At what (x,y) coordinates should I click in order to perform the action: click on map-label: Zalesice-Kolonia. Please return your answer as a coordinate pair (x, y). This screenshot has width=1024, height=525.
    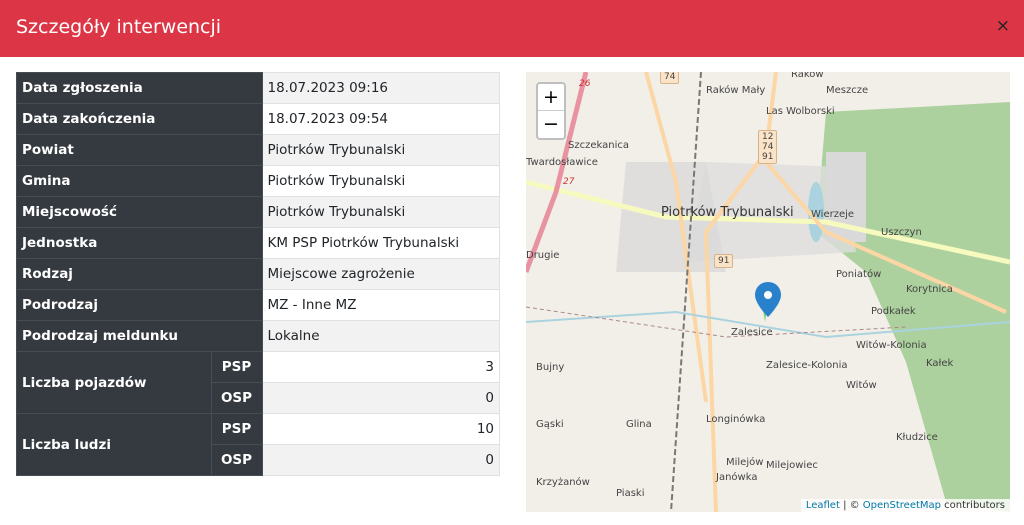
    Looking at the image, I should click on (807, 365).